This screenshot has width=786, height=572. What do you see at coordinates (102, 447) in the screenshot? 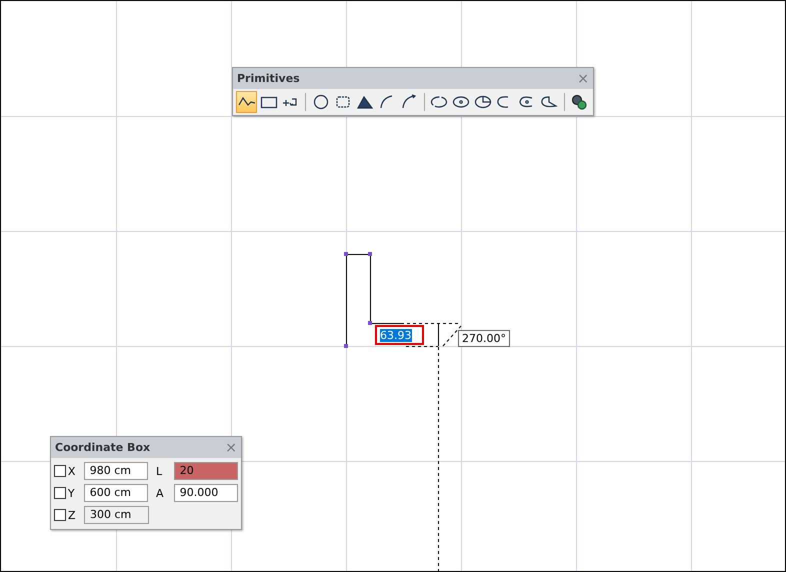
I see `panel-title: Coordinate Box` at bounding box center [102, 447].